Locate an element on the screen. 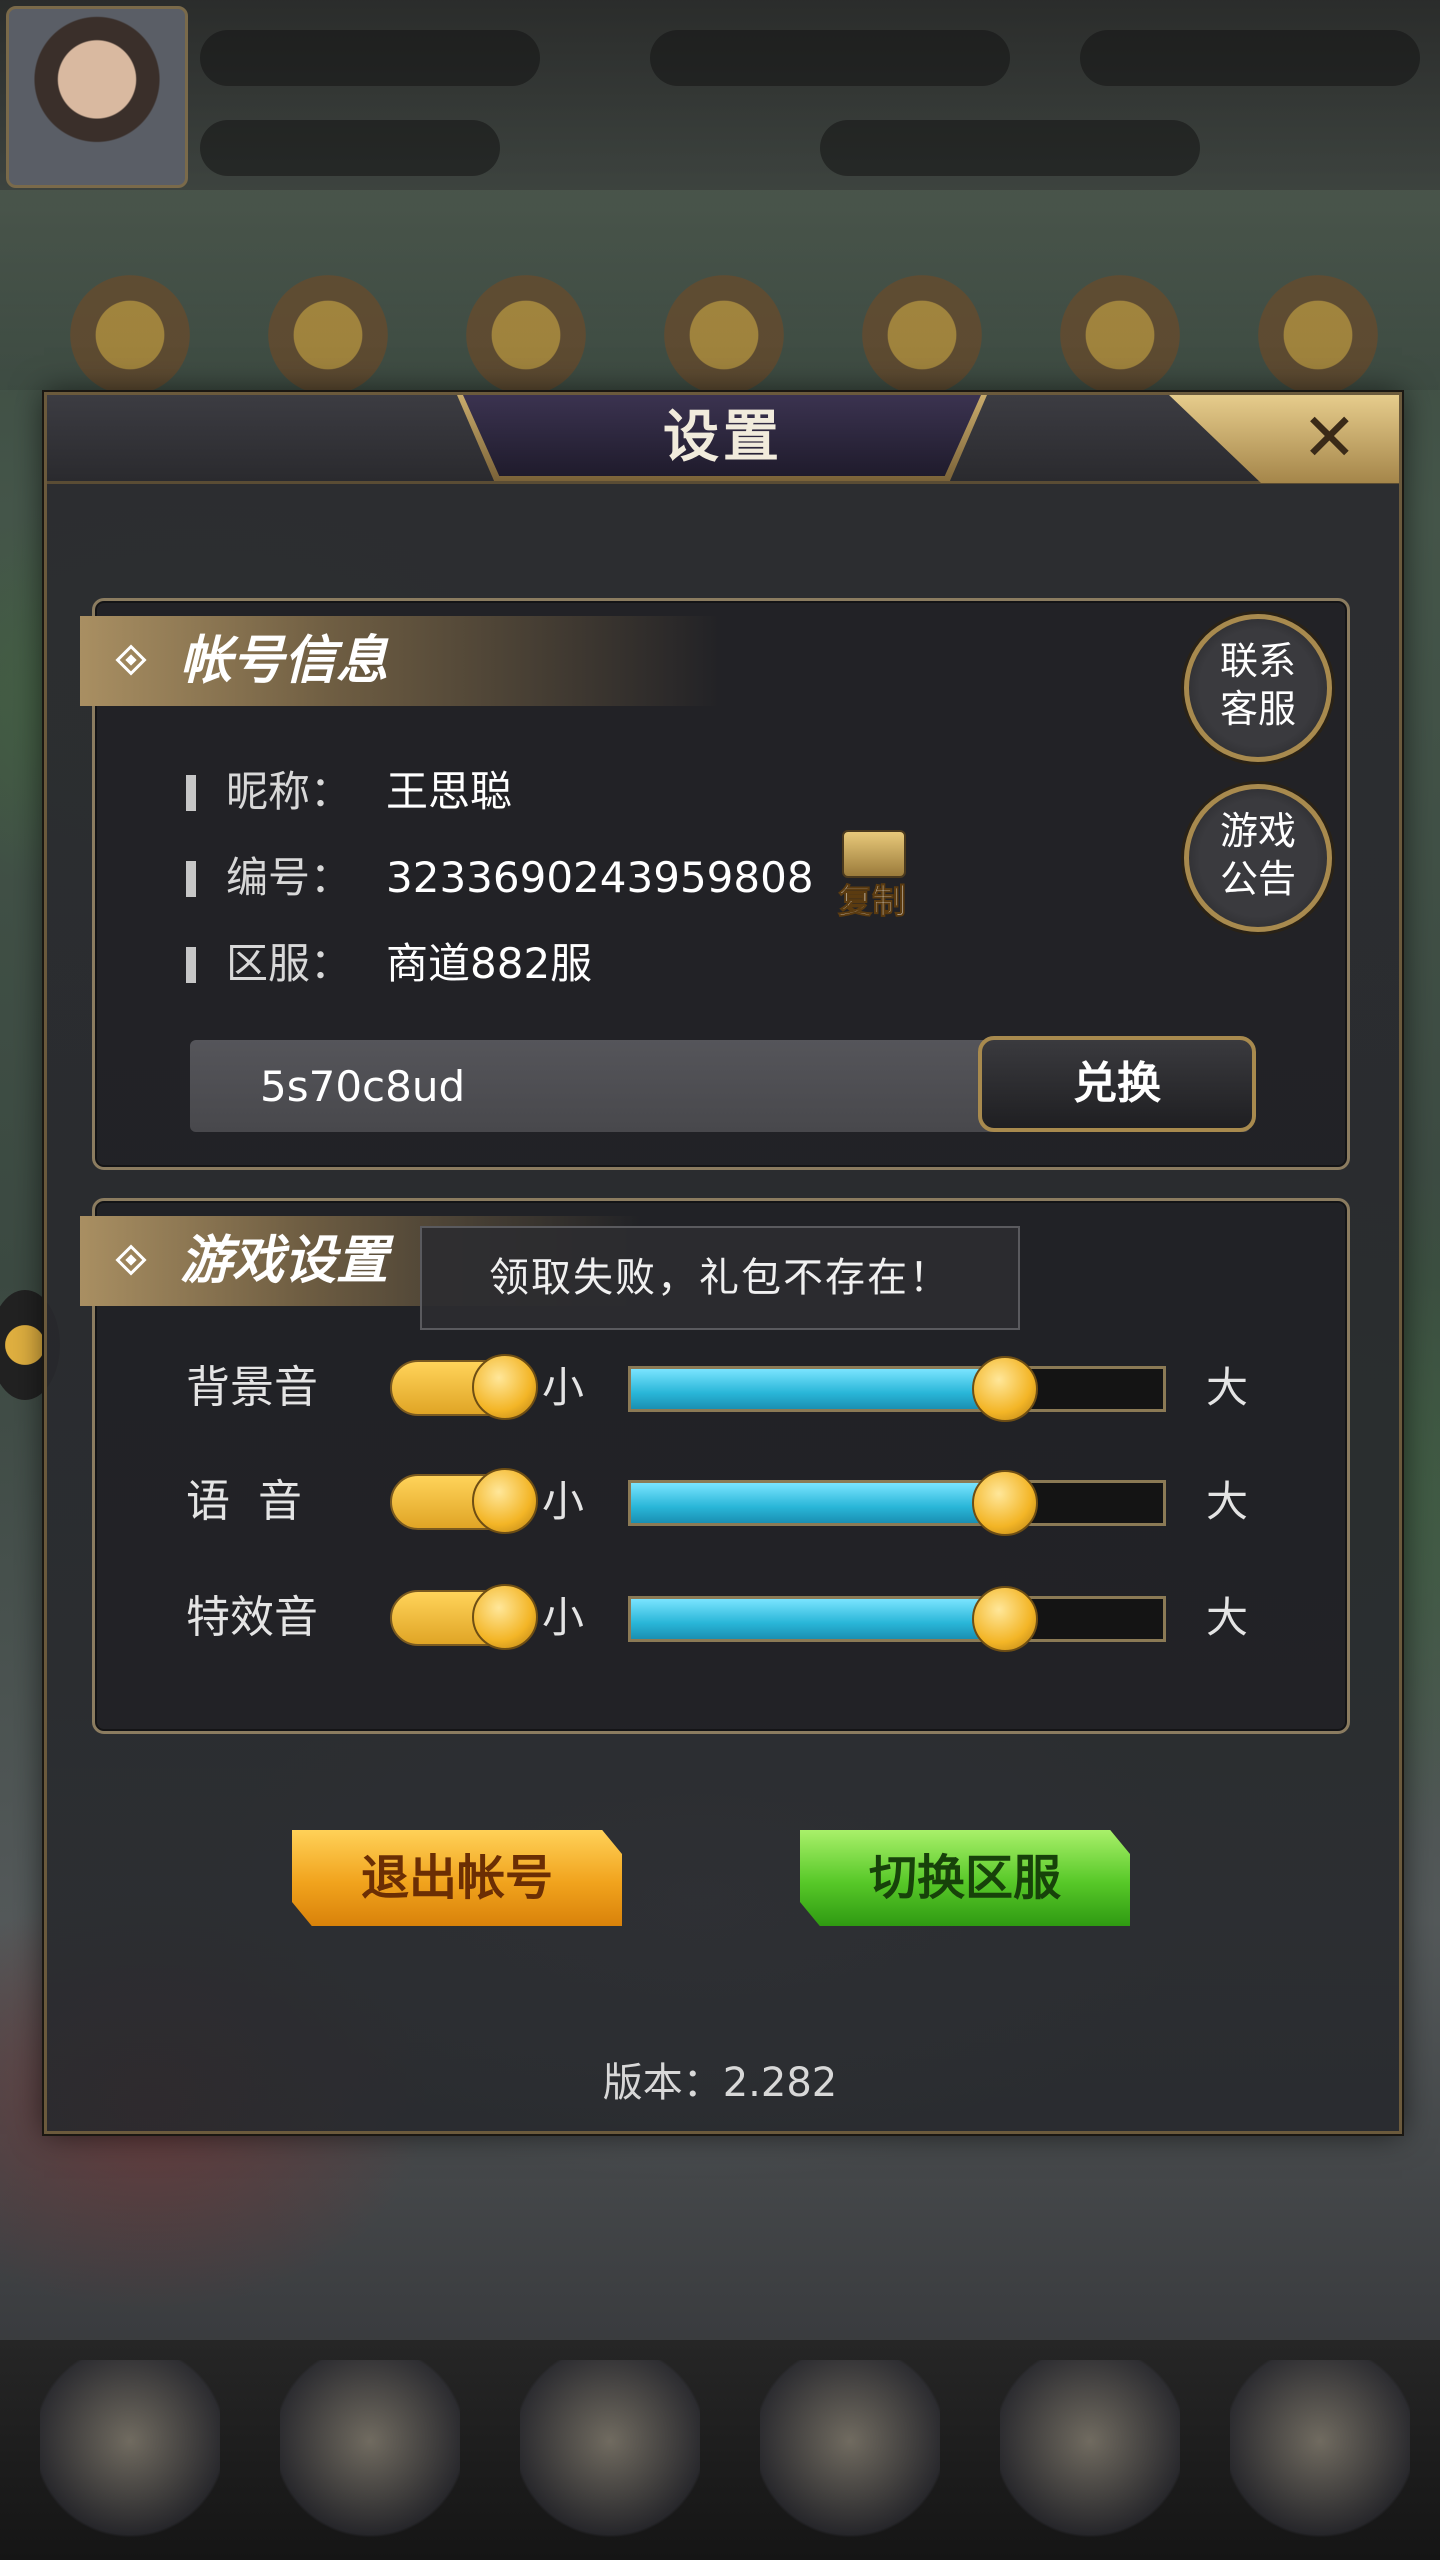 The image size is (1440, 2560). copy-label: 复制 is located at coordinates (872, 902).